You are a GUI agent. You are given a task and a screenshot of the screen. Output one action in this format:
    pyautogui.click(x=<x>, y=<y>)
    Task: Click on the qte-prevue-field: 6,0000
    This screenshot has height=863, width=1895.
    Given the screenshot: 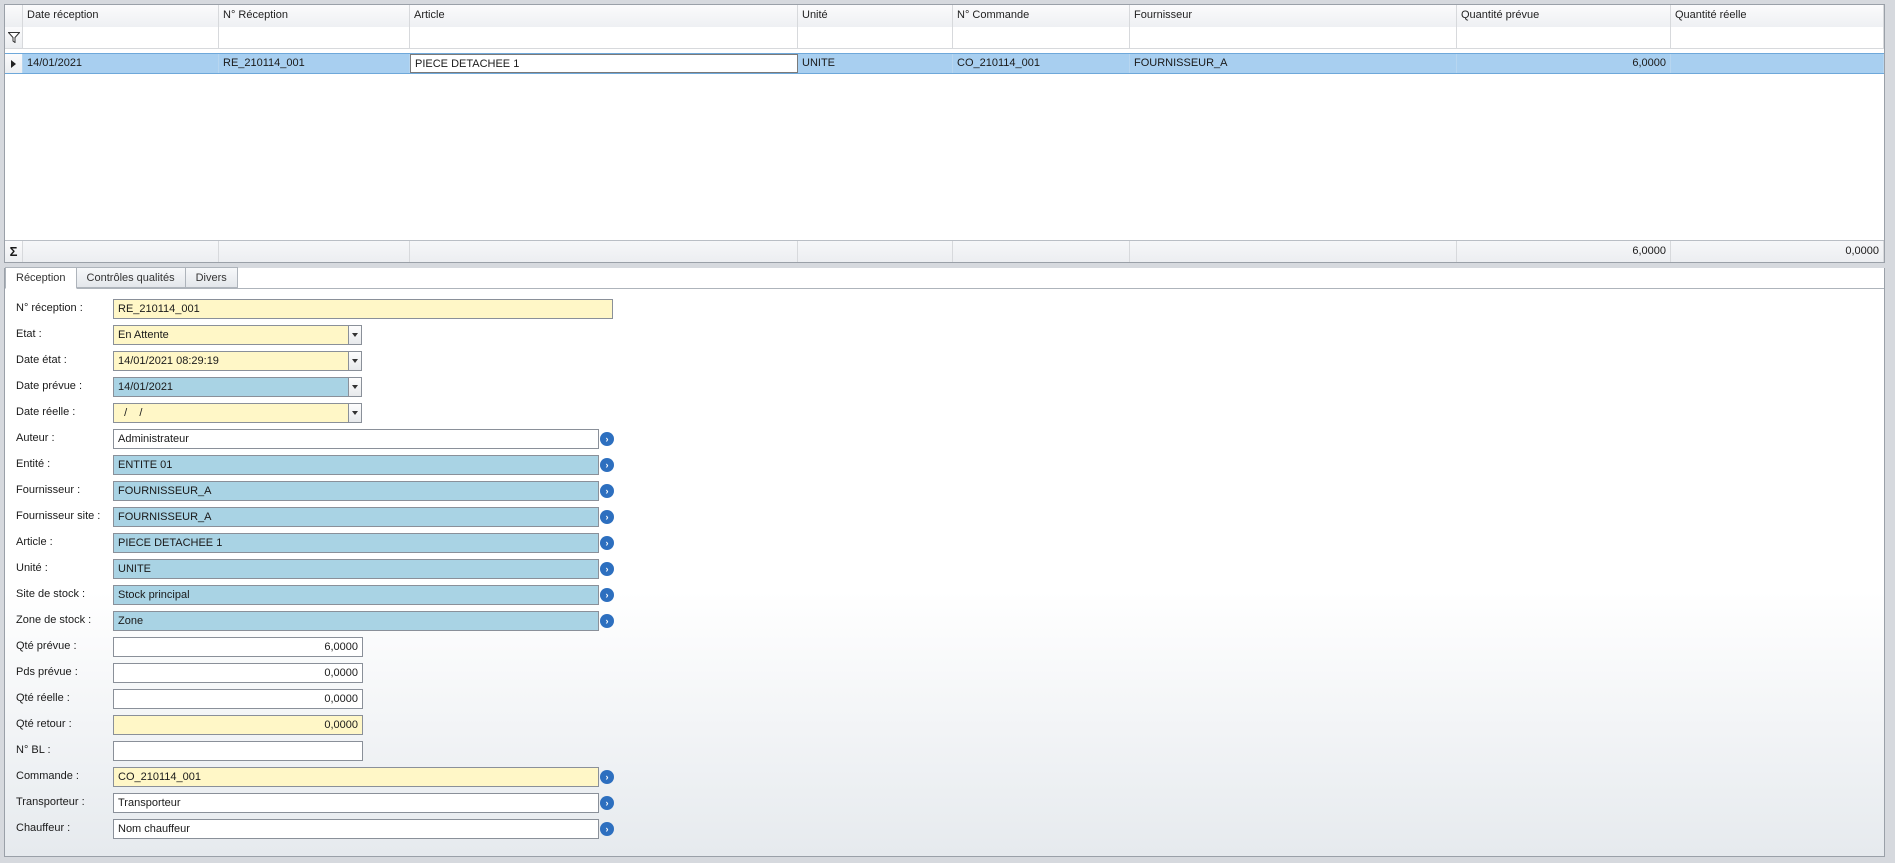 What is the action you would take?
    pyautogui.click(x=238, y=647)
    